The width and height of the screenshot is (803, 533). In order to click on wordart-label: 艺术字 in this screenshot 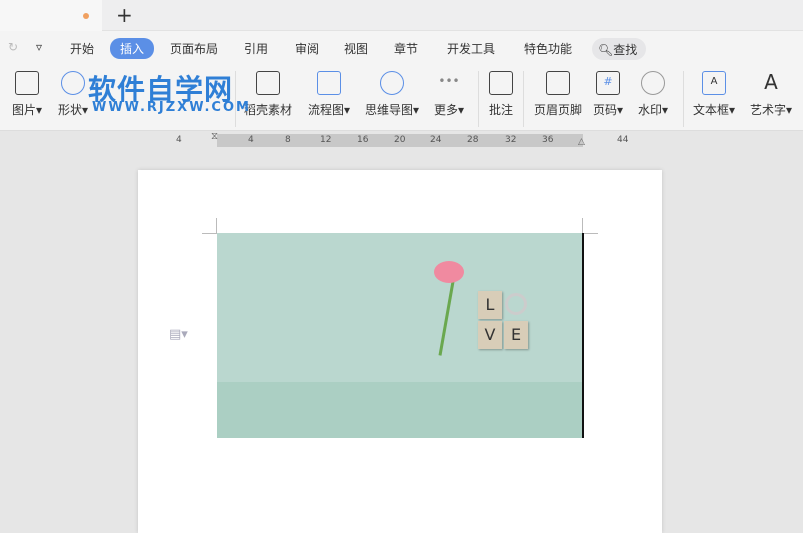, I will do `click(768, 110)`.